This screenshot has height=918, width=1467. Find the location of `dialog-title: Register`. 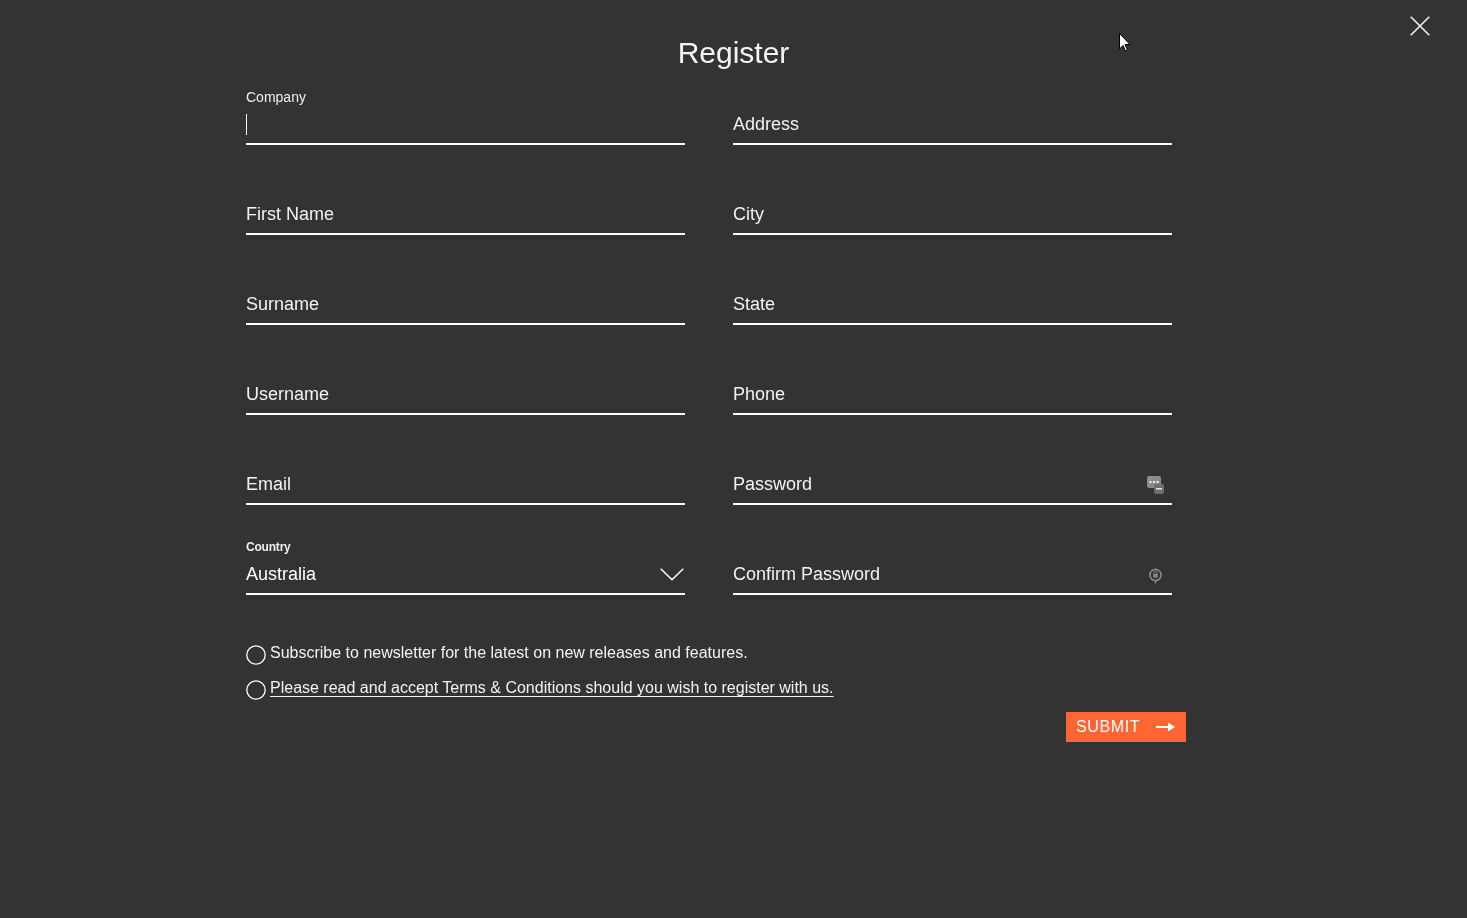

dialog-title: Register is located at coordinates (733, 53).